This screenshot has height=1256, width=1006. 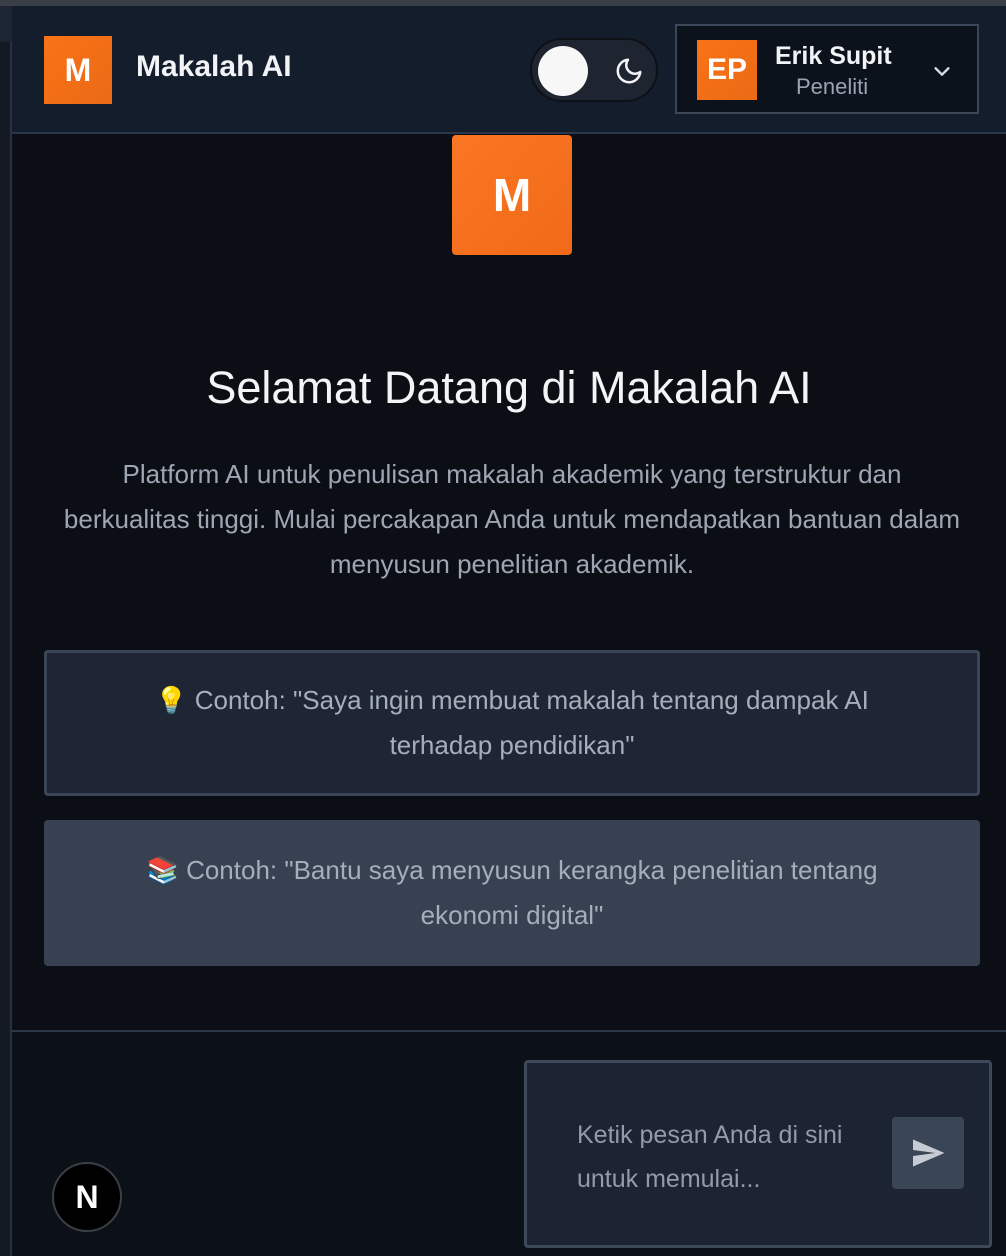 What do you see at coordinates (87, 1197) in the screenshot?
I see `nextjs-dev-badge: N` at bounding box center [87, 1197].